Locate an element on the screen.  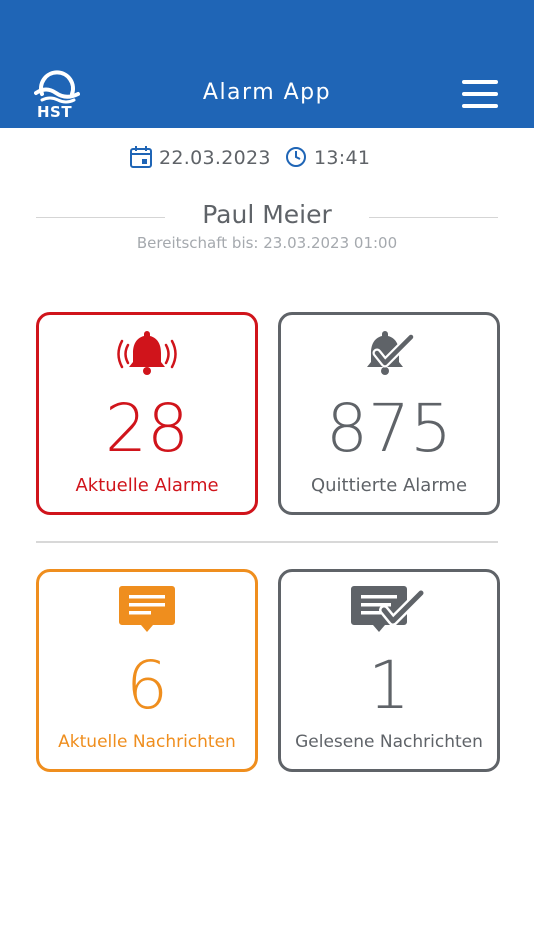
current-date: 22.03.2023 is located at coordinates (215, 158).